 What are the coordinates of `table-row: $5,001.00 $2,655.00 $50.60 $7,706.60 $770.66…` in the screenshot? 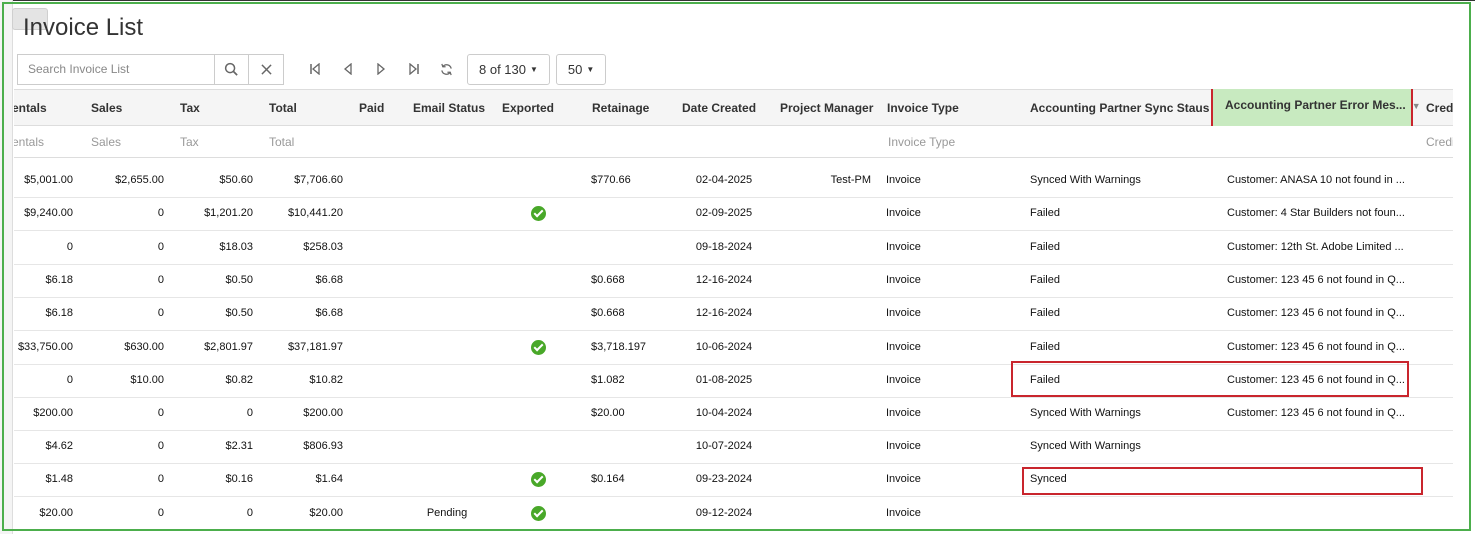 It's located at (733, 181).